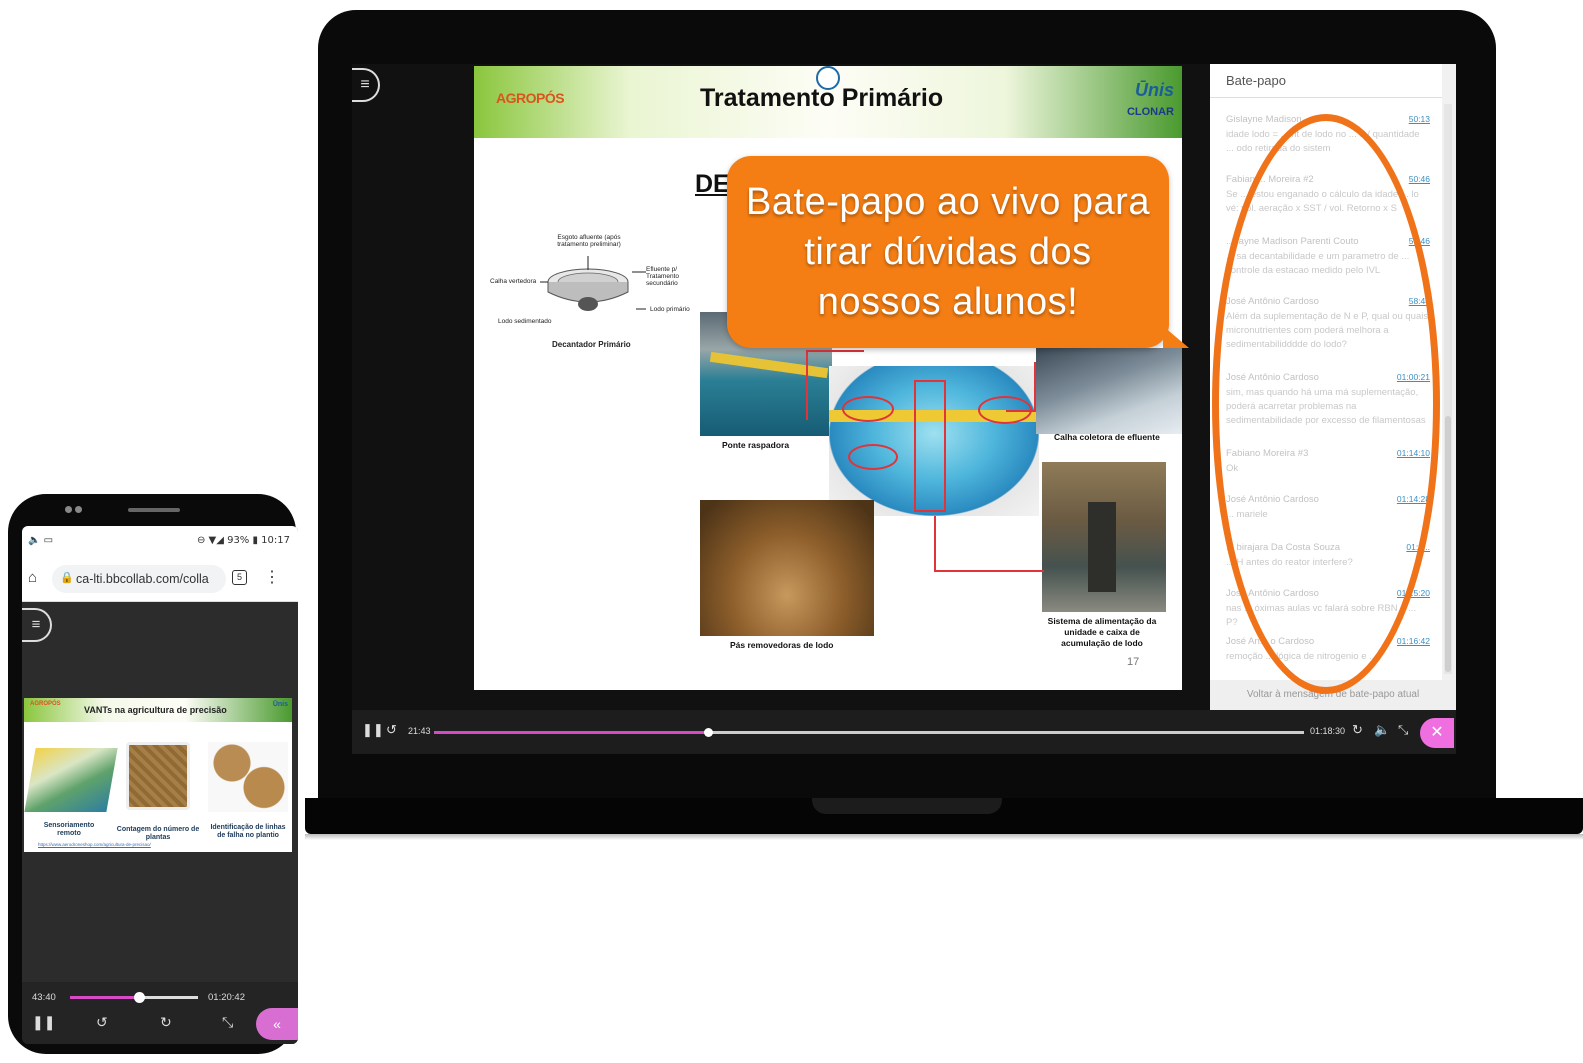  Describe the element at coordinates (782, 645) in the screenshot. I see `caption-pas: Pás removedoras de lodo` at that location.